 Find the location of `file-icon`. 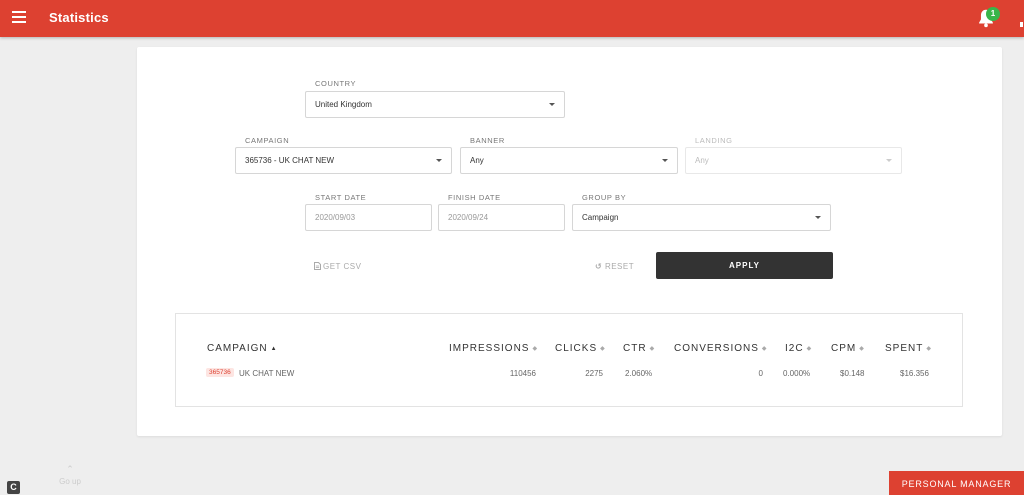

file-icon is located at coordinates (317, 266).